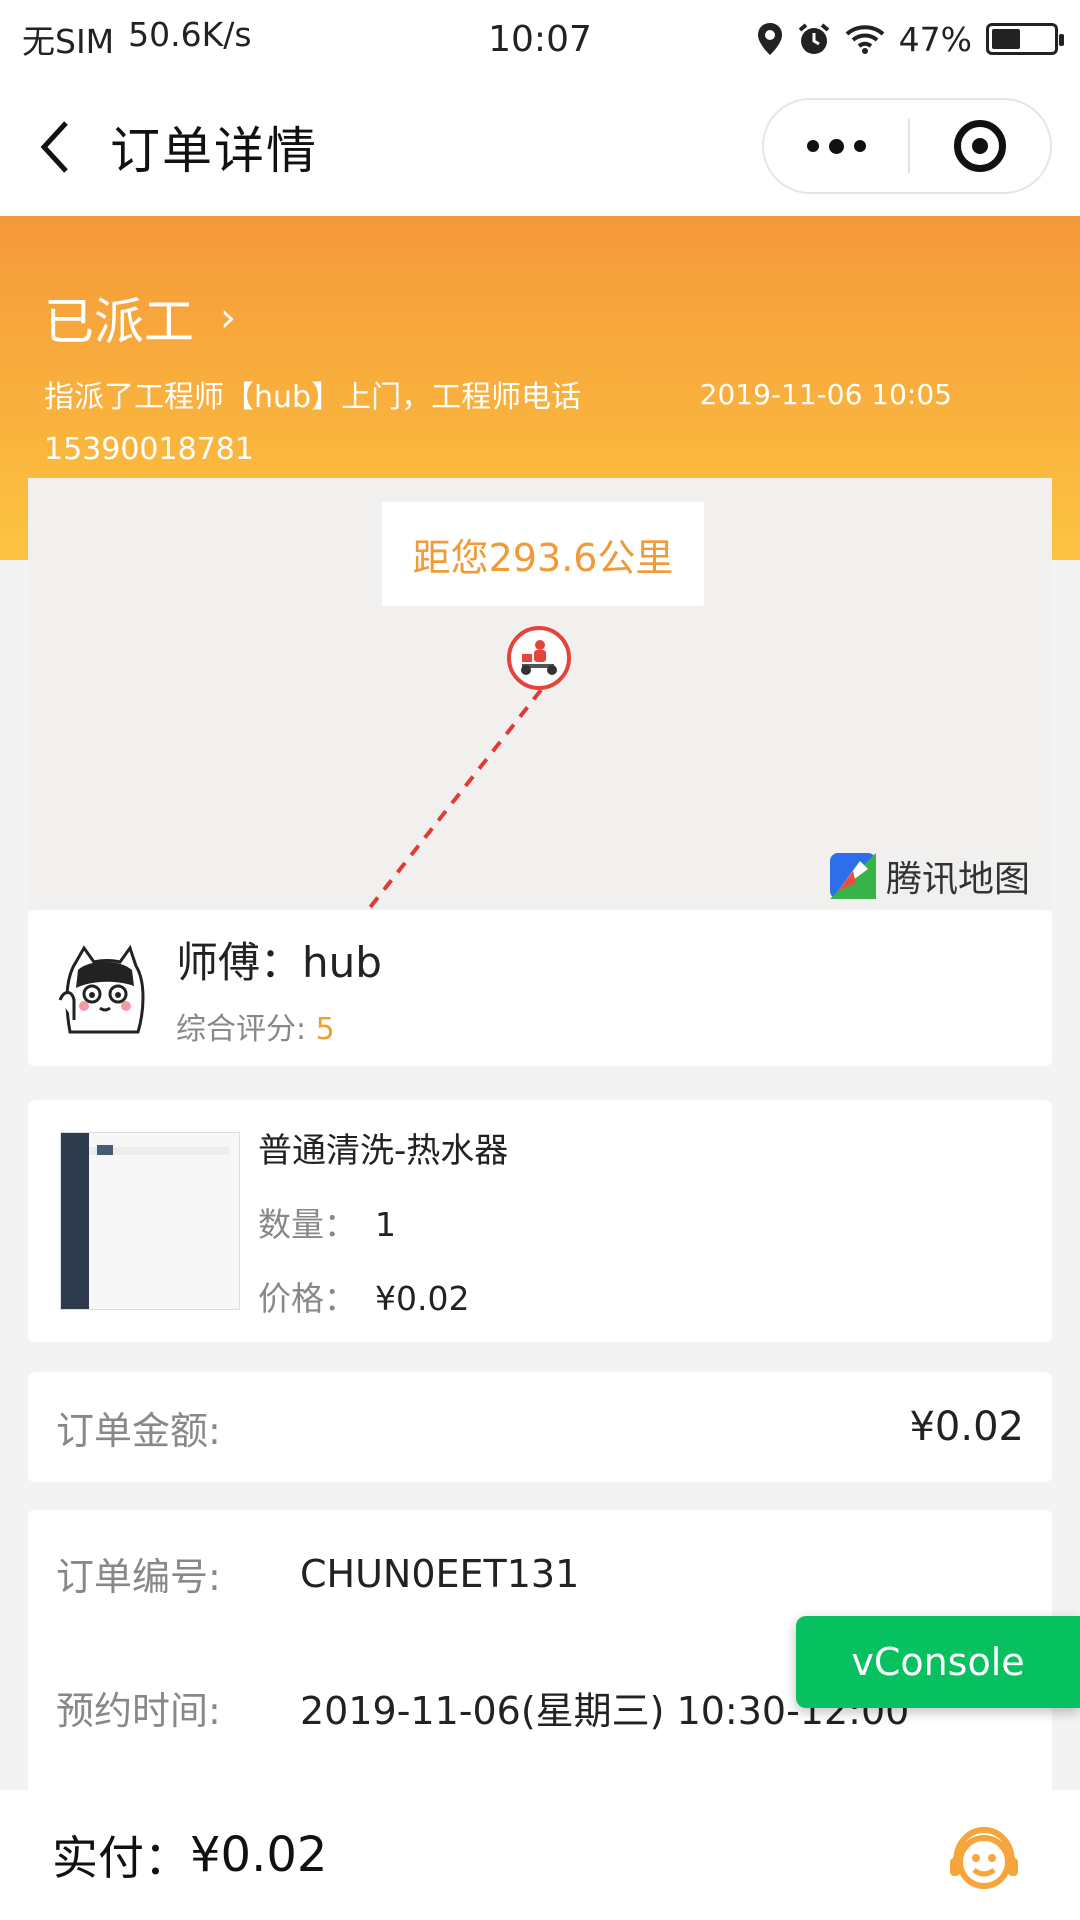 The height and width of the screenshot is (1920, 1080). Describe the element at coordinates (228, 318) in the screenshot. I see `chevron-right-icon: ›` at that location.